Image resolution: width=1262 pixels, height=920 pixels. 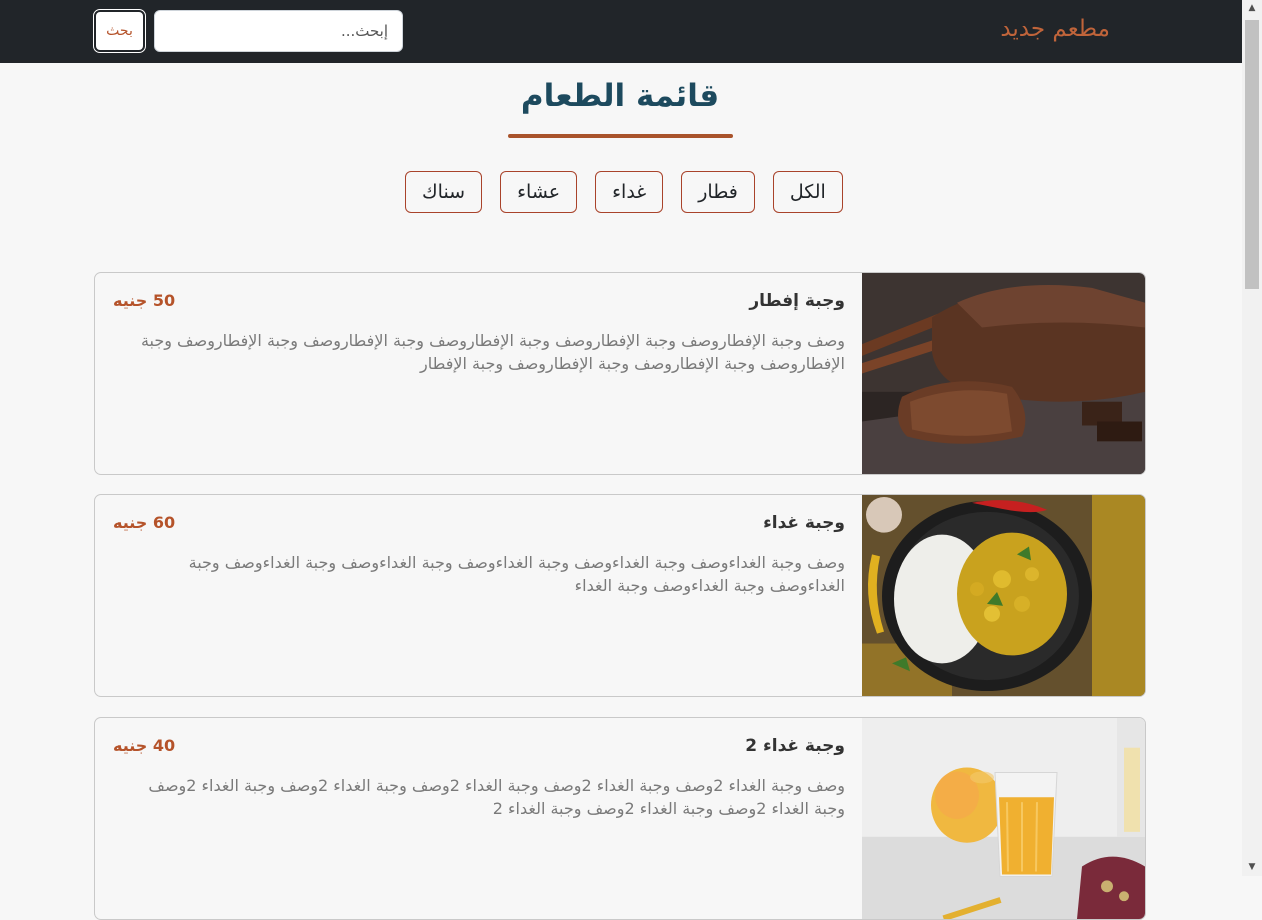 What do you see at coordinates (629, 192) in the screenshot?
I see `filter-lunch-button: غداء` at bounding box center [629, 192].